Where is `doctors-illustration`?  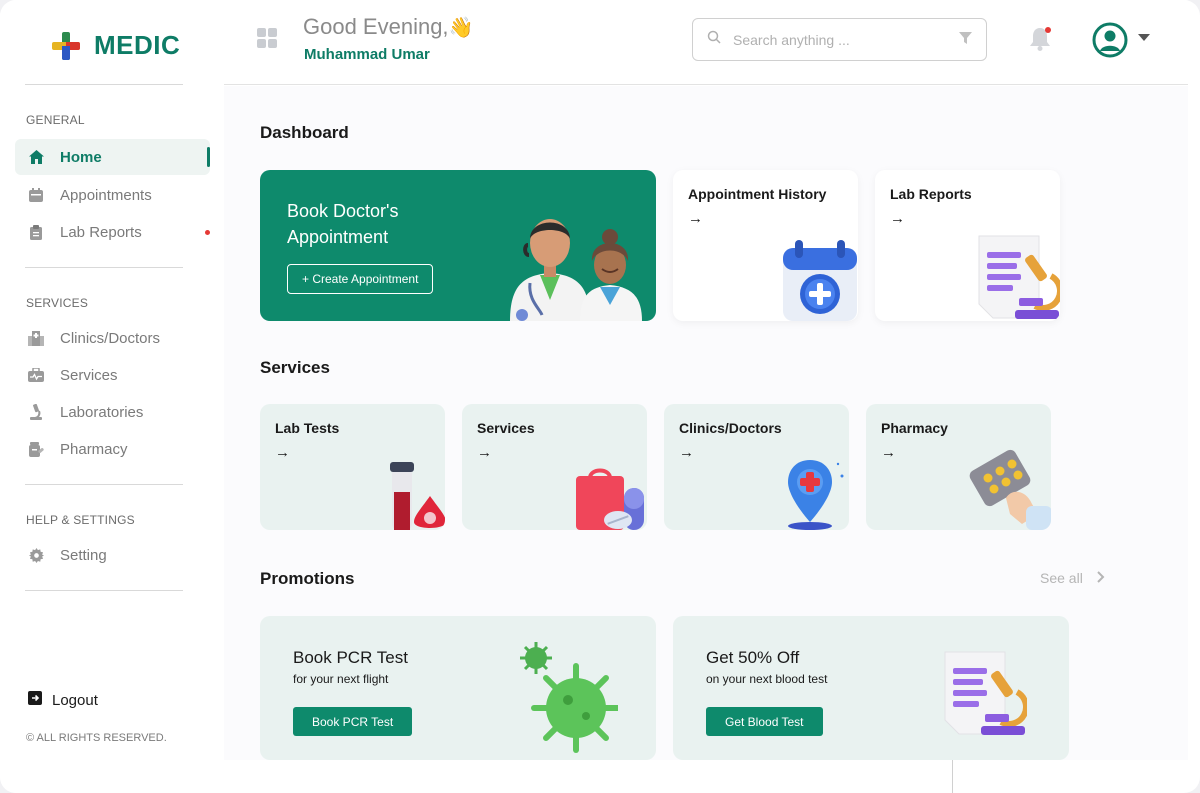 doctors-illustration is located at coordinates (576, 270).